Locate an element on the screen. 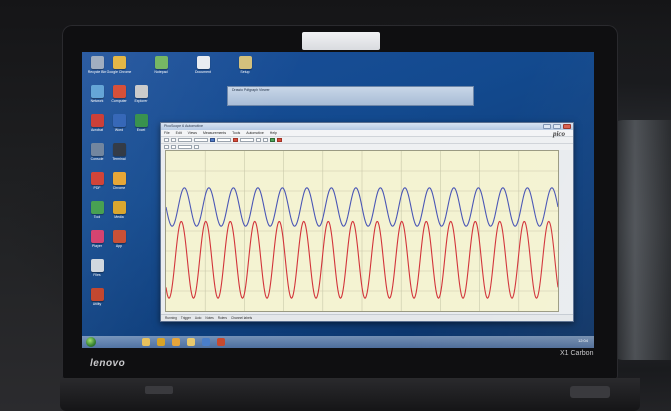 Image resolution: width=671 pixels, height=411 pixels. save-icon is located at coordinates (173, 140).